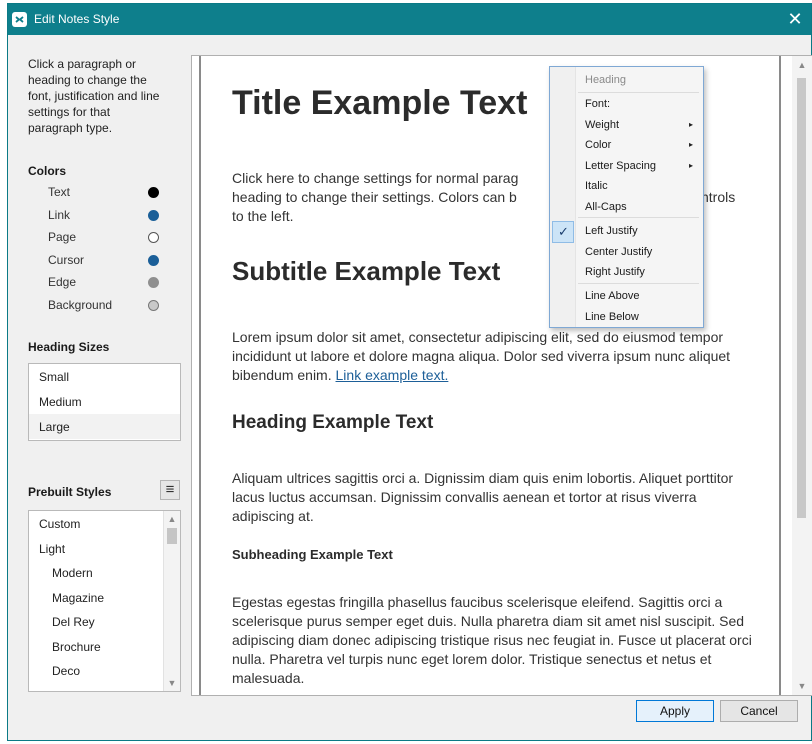 This screenshot has height=744, width=812. What do you see at coordinates (379, 103) in the screenshot?
I see `preview-title: Title Example Text` at bounding box center [379, 103].